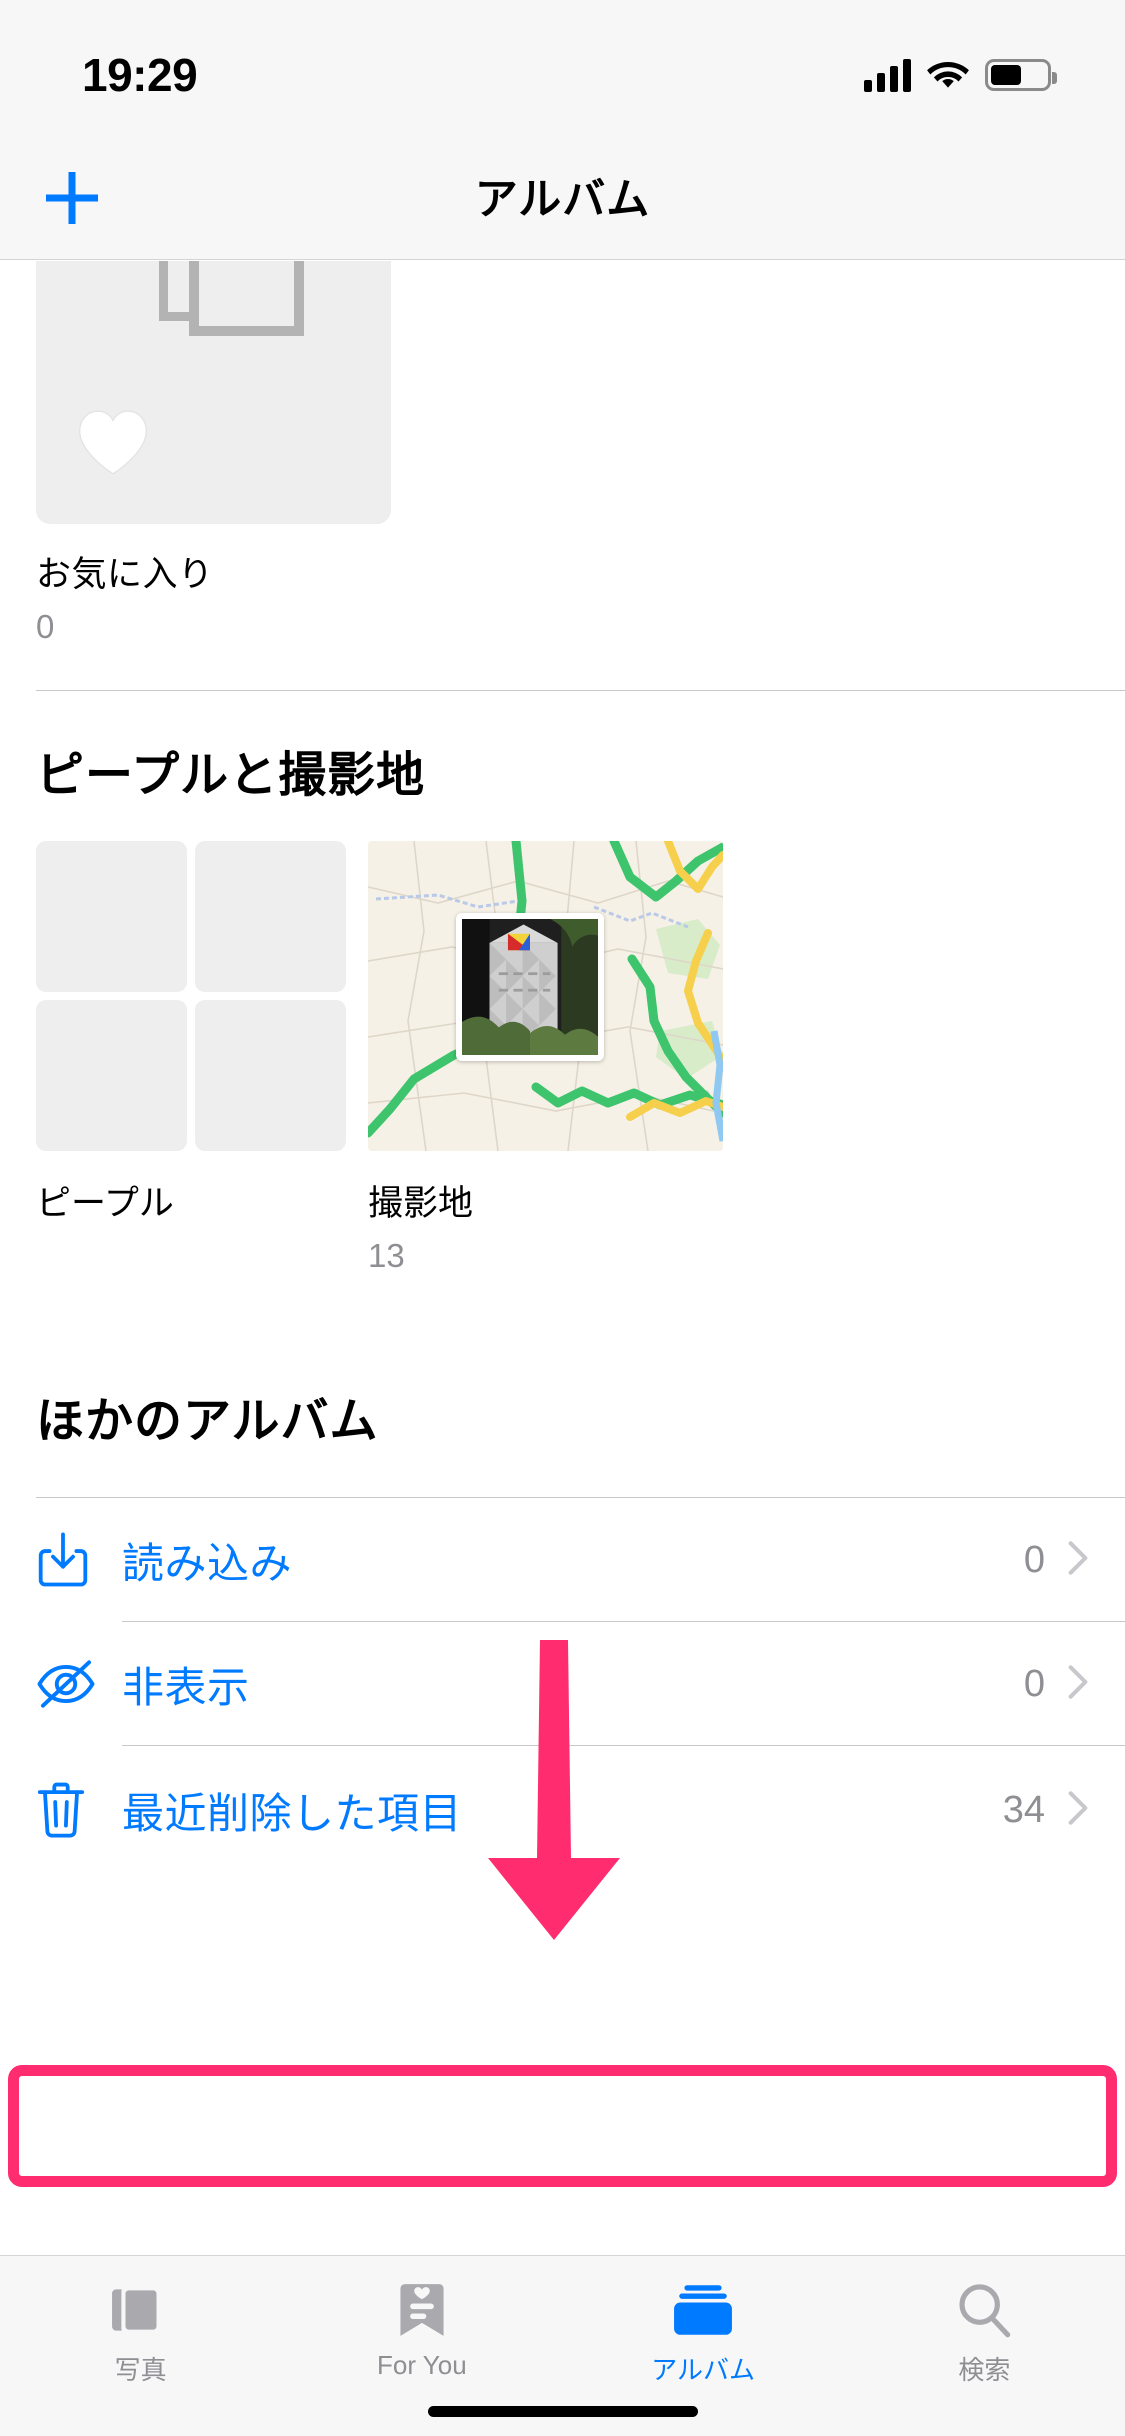  I want to click on for-you-icon, so click(422, 2310).